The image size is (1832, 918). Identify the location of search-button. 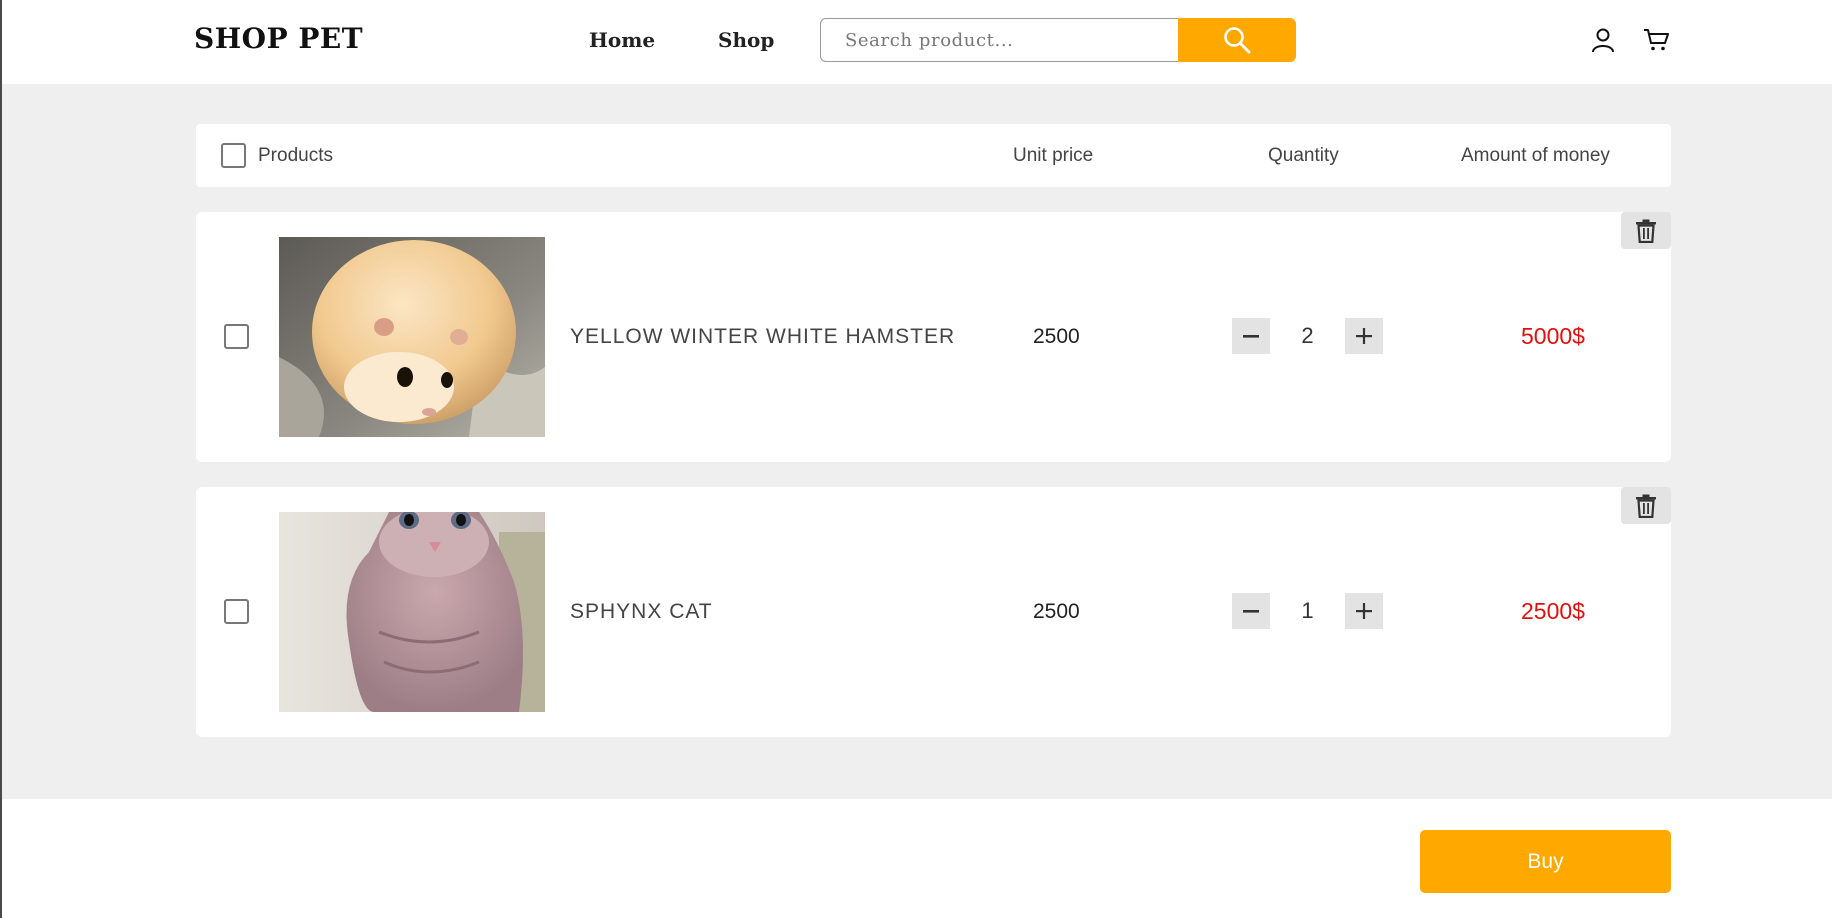
(1237, 40).